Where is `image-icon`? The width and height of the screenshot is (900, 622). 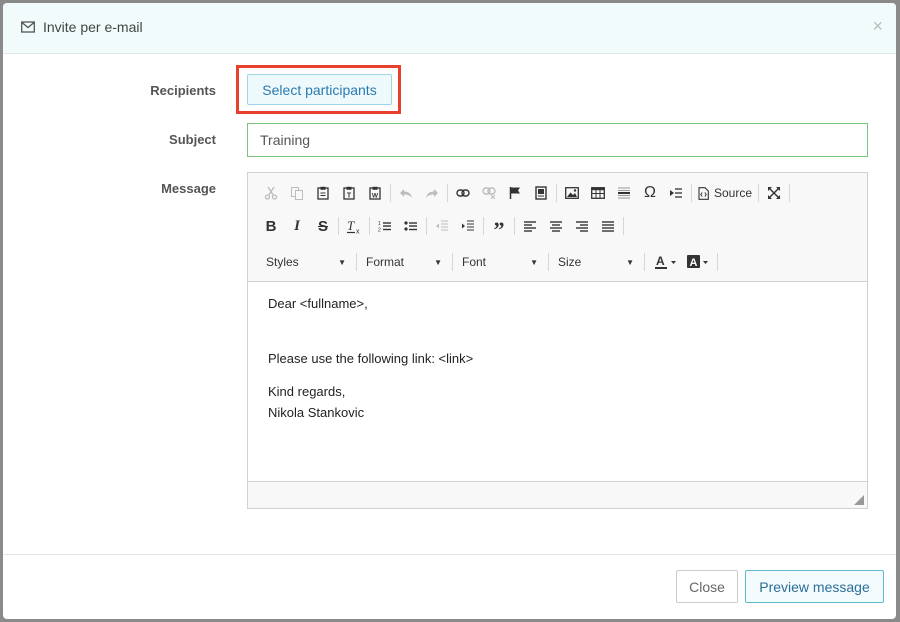 image-icon is located at coordinates (572, 193).